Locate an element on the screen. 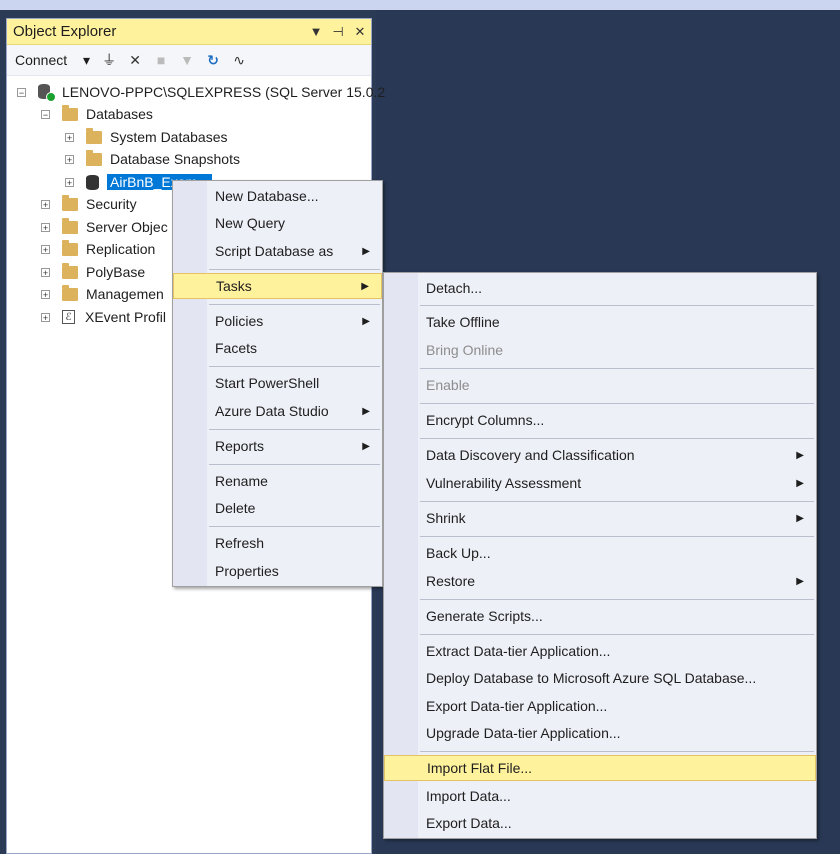 Image resolution: width=840 pixels, height=854 pixels. connect-plug-icon: ⏚ is located at coordinates (109, 60).